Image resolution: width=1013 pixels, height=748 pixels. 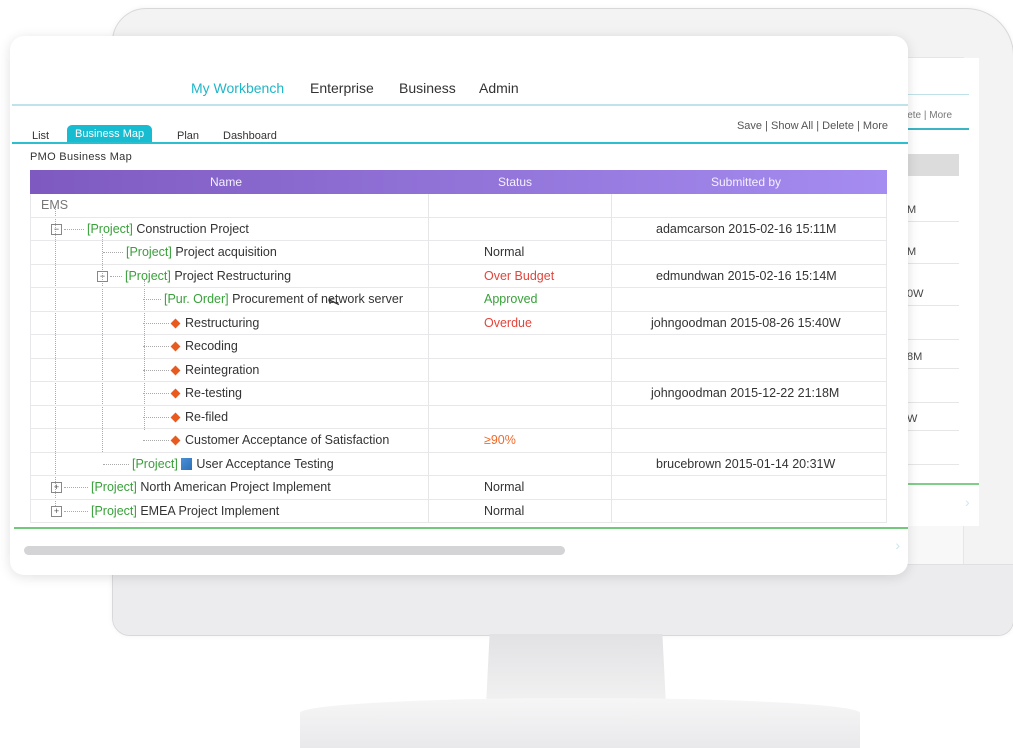 I want to click on section-title: PMO Business Map, so click(x=81, y=157).